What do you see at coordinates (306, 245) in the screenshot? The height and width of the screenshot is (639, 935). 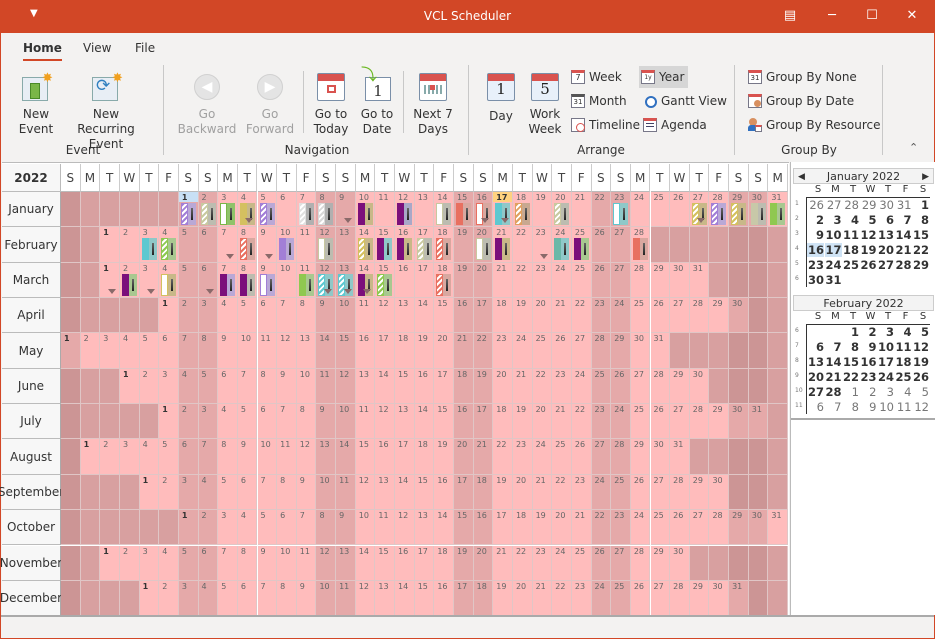 I see `day-cell: 11` at bounding box center [306, 245].